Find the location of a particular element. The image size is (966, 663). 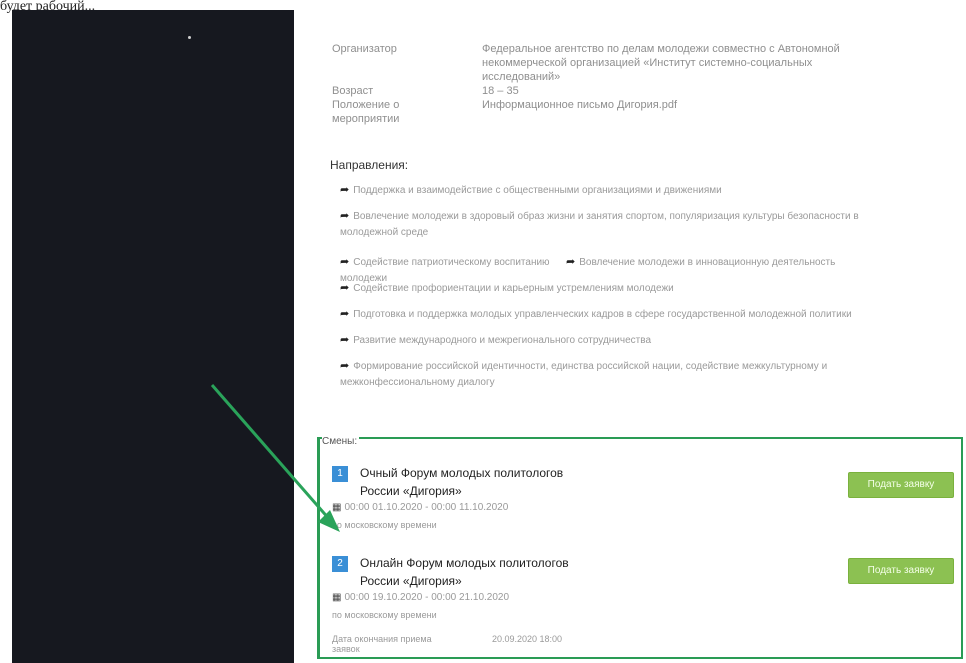

shift-number-badge: 1 is located at coordinates (340, 474).